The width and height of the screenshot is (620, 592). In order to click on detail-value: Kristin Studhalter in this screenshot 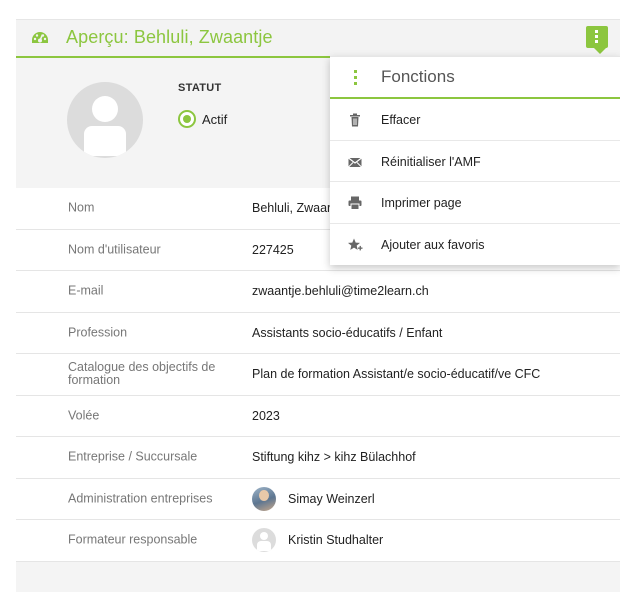, I will do `click(317, 540)`.